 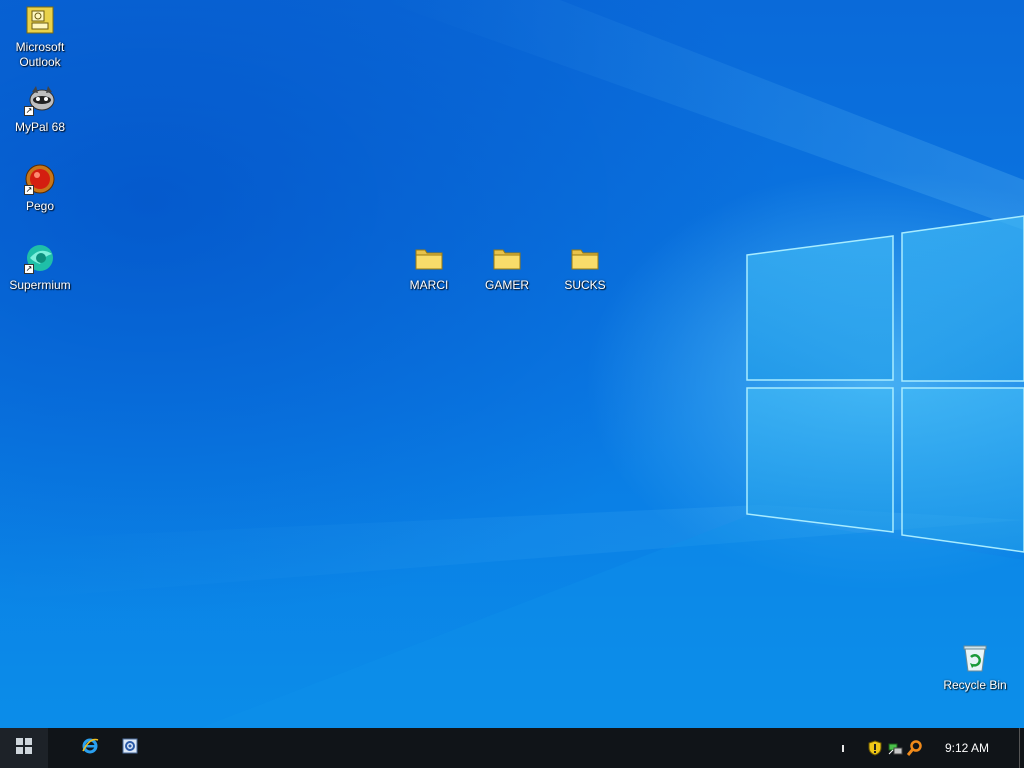 What do you see at coordinates (585, 285) in the screenshot?
I see `desktop-icon-label: SUCKS` at bounding box center [585, 285].